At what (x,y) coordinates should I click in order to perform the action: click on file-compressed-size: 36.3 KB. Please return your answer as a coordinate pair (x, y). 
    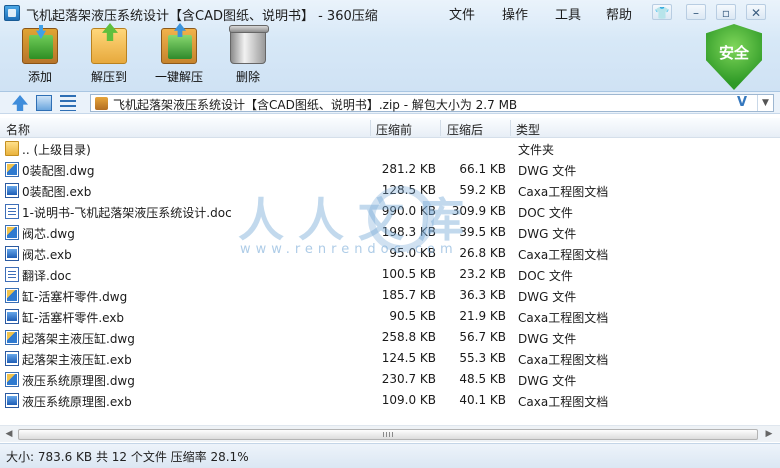
    Looking at the image, I should click on (482, 295).